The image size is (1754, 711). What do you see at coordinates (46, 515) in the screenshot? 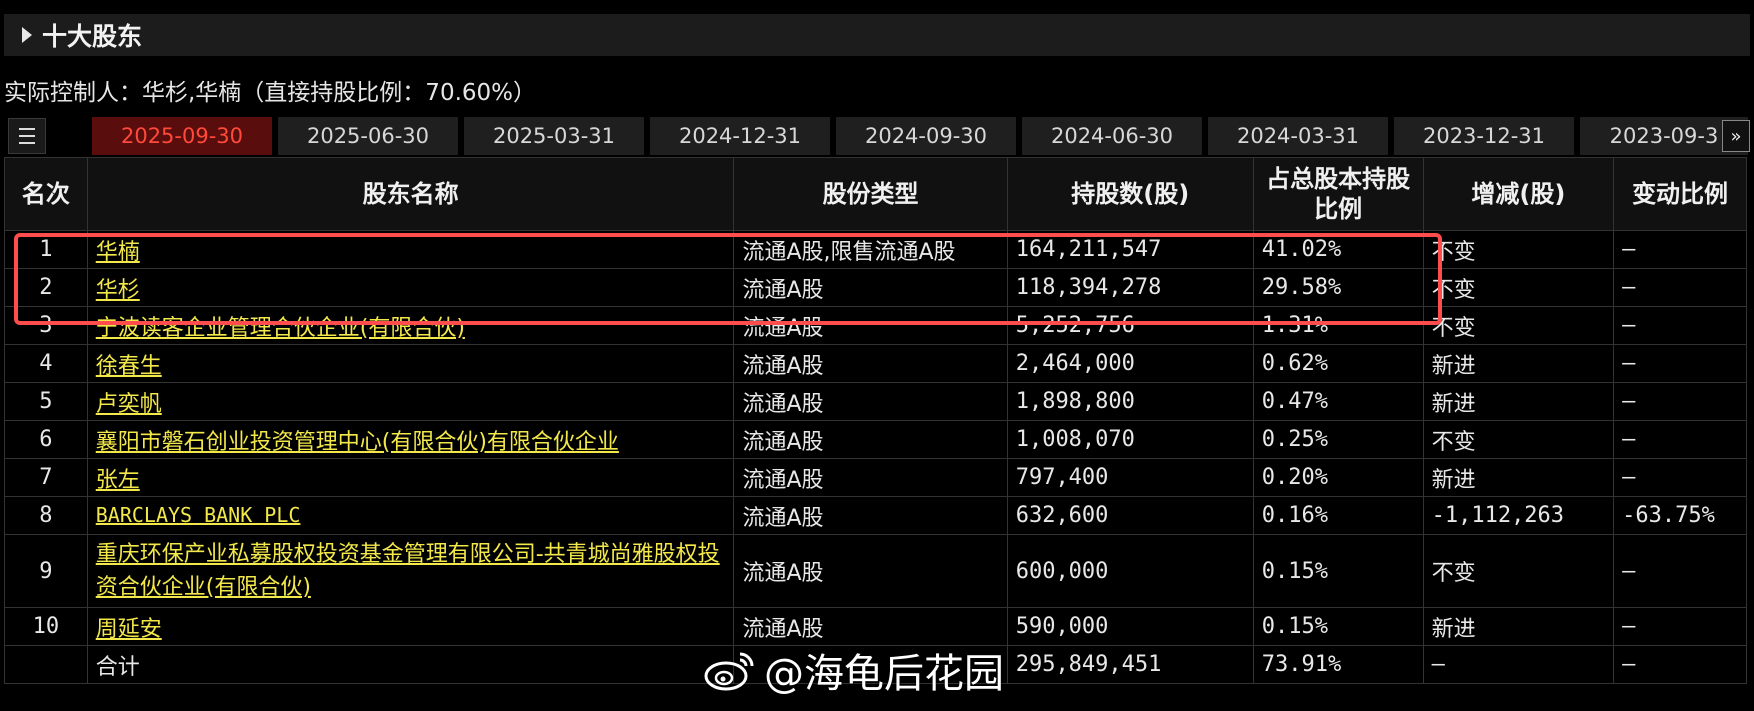
I see `rank-cell: 8` at bounding box center [46, 515].